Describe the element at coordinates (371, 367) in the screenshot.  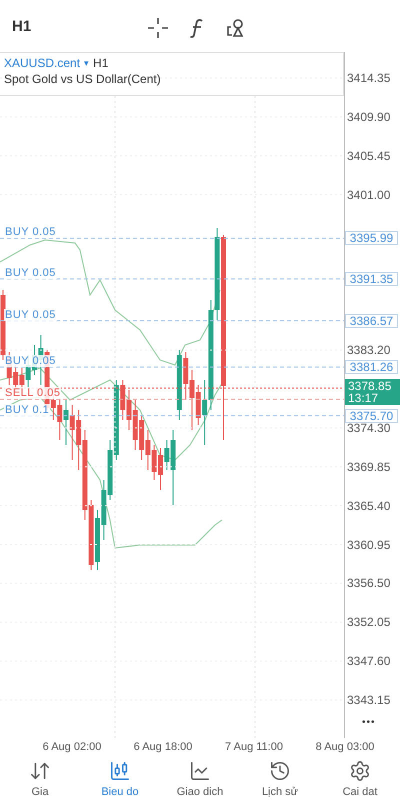
I see `order-price-tag: 3381.26` at that location.